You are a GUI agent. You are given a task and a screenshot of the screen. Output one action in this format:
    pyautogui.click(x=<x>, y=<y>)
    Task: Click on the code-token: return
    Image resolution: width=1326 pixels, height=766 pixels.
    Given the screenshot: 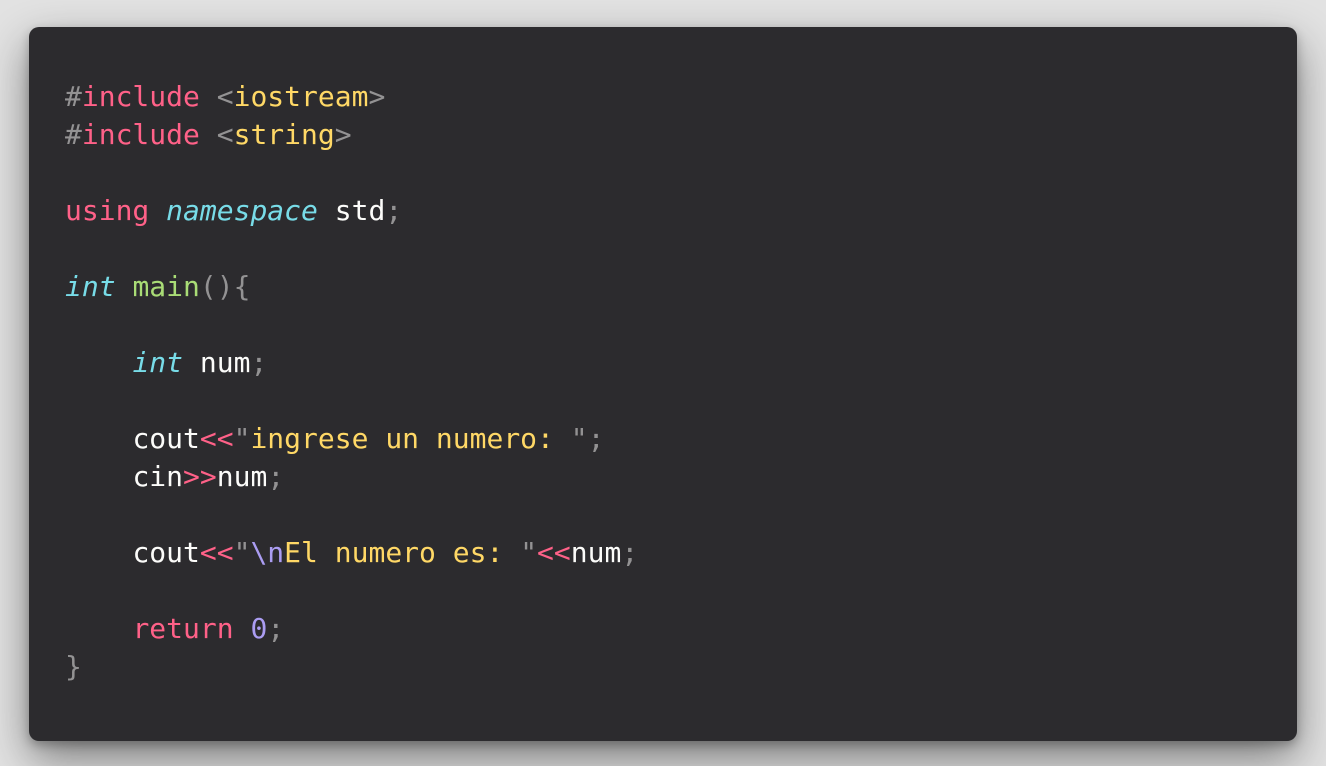 What is the action you would take?
    pyautogui.click(x=183, y=628)
    